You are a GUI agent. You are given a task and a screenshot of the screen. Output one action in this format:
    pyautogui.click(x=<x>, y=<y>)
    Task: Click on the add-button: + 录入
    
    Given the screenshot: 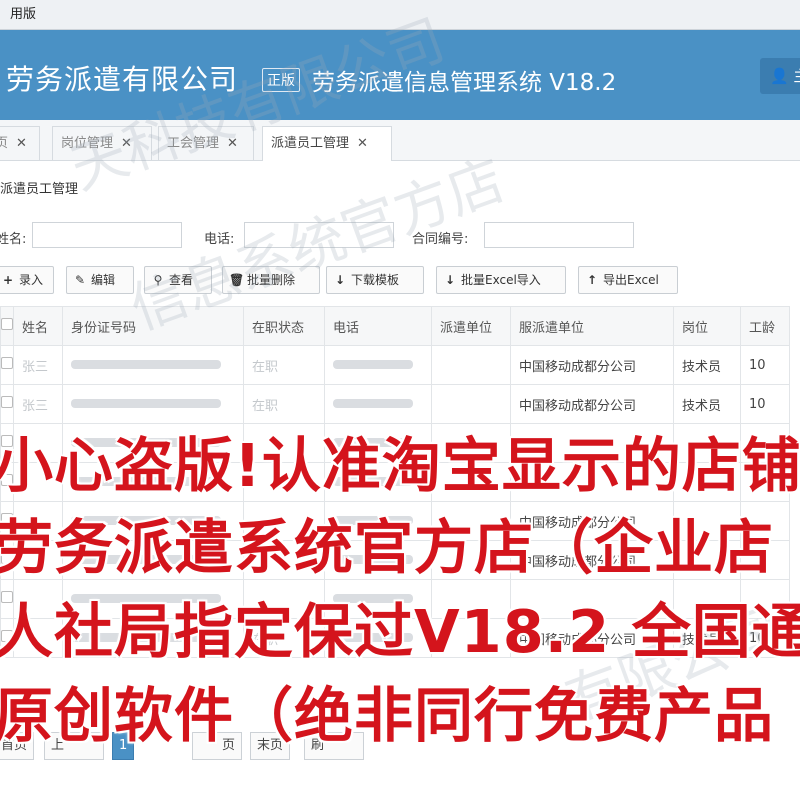 What is the action you would take?
    pyautogui.click(x=27, y=280)
    